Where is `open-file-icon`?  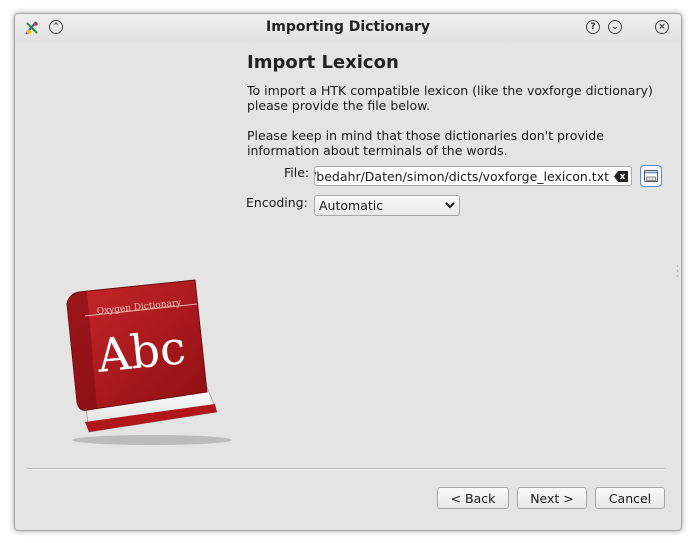
open-file-icon is located at coordinates (651, 176).